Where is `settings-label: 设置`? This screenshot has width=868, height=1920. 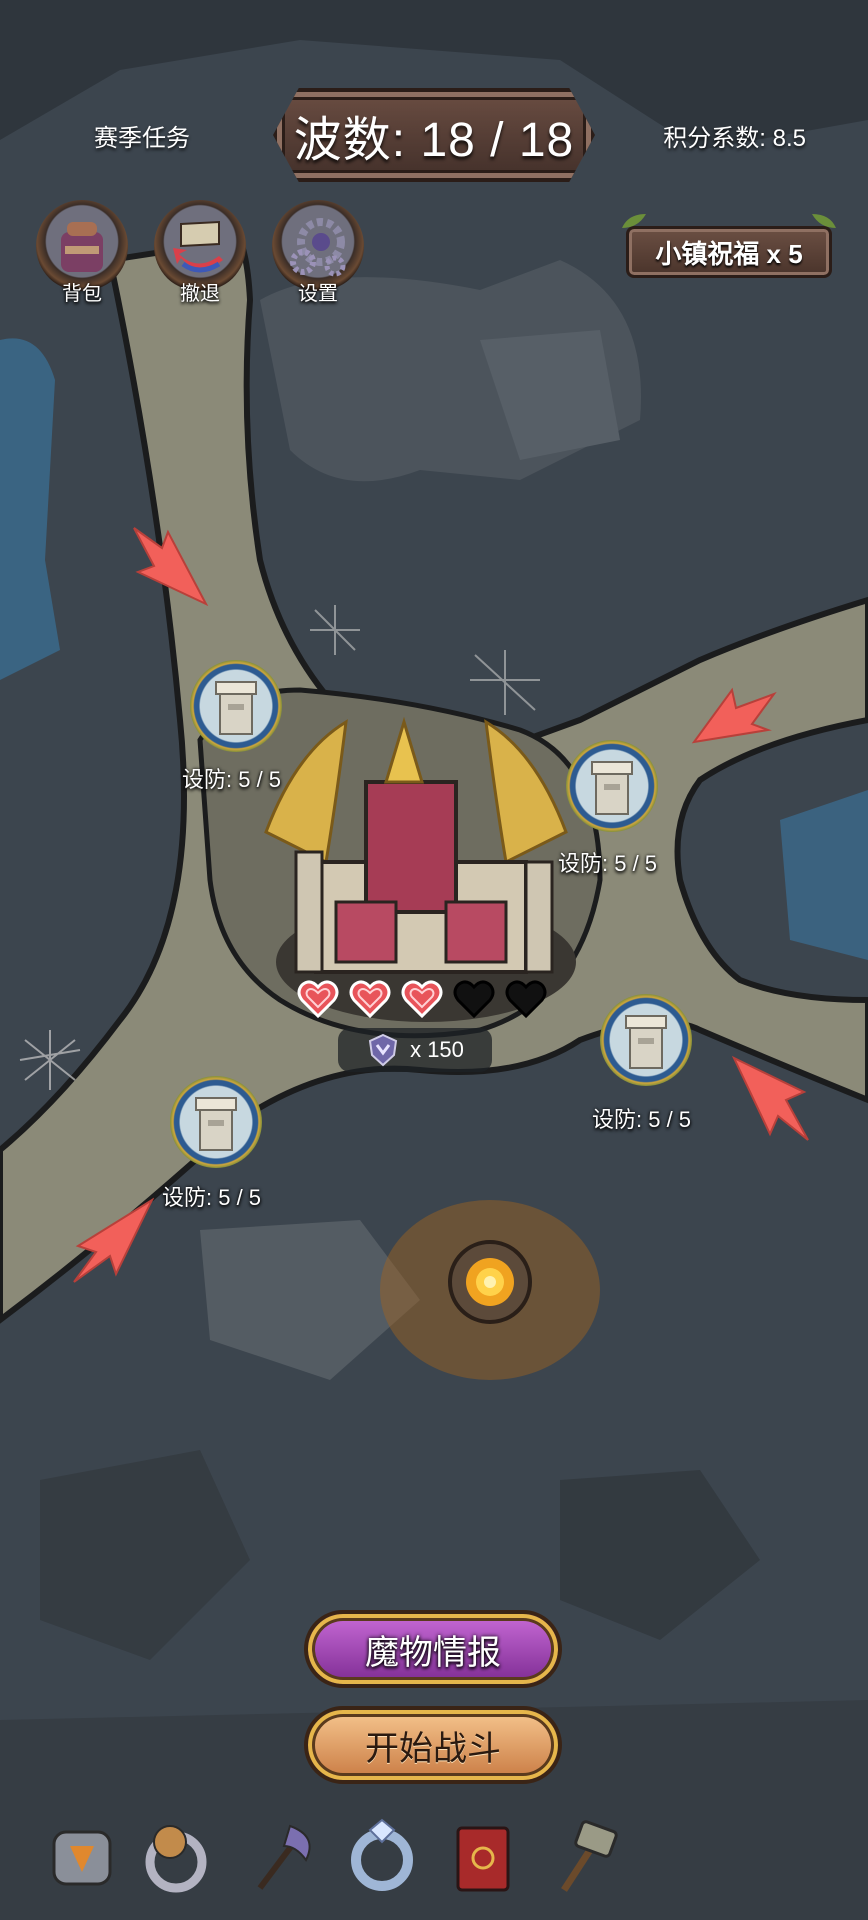 settings-label: 设置 is located at coordinates (318, 294).